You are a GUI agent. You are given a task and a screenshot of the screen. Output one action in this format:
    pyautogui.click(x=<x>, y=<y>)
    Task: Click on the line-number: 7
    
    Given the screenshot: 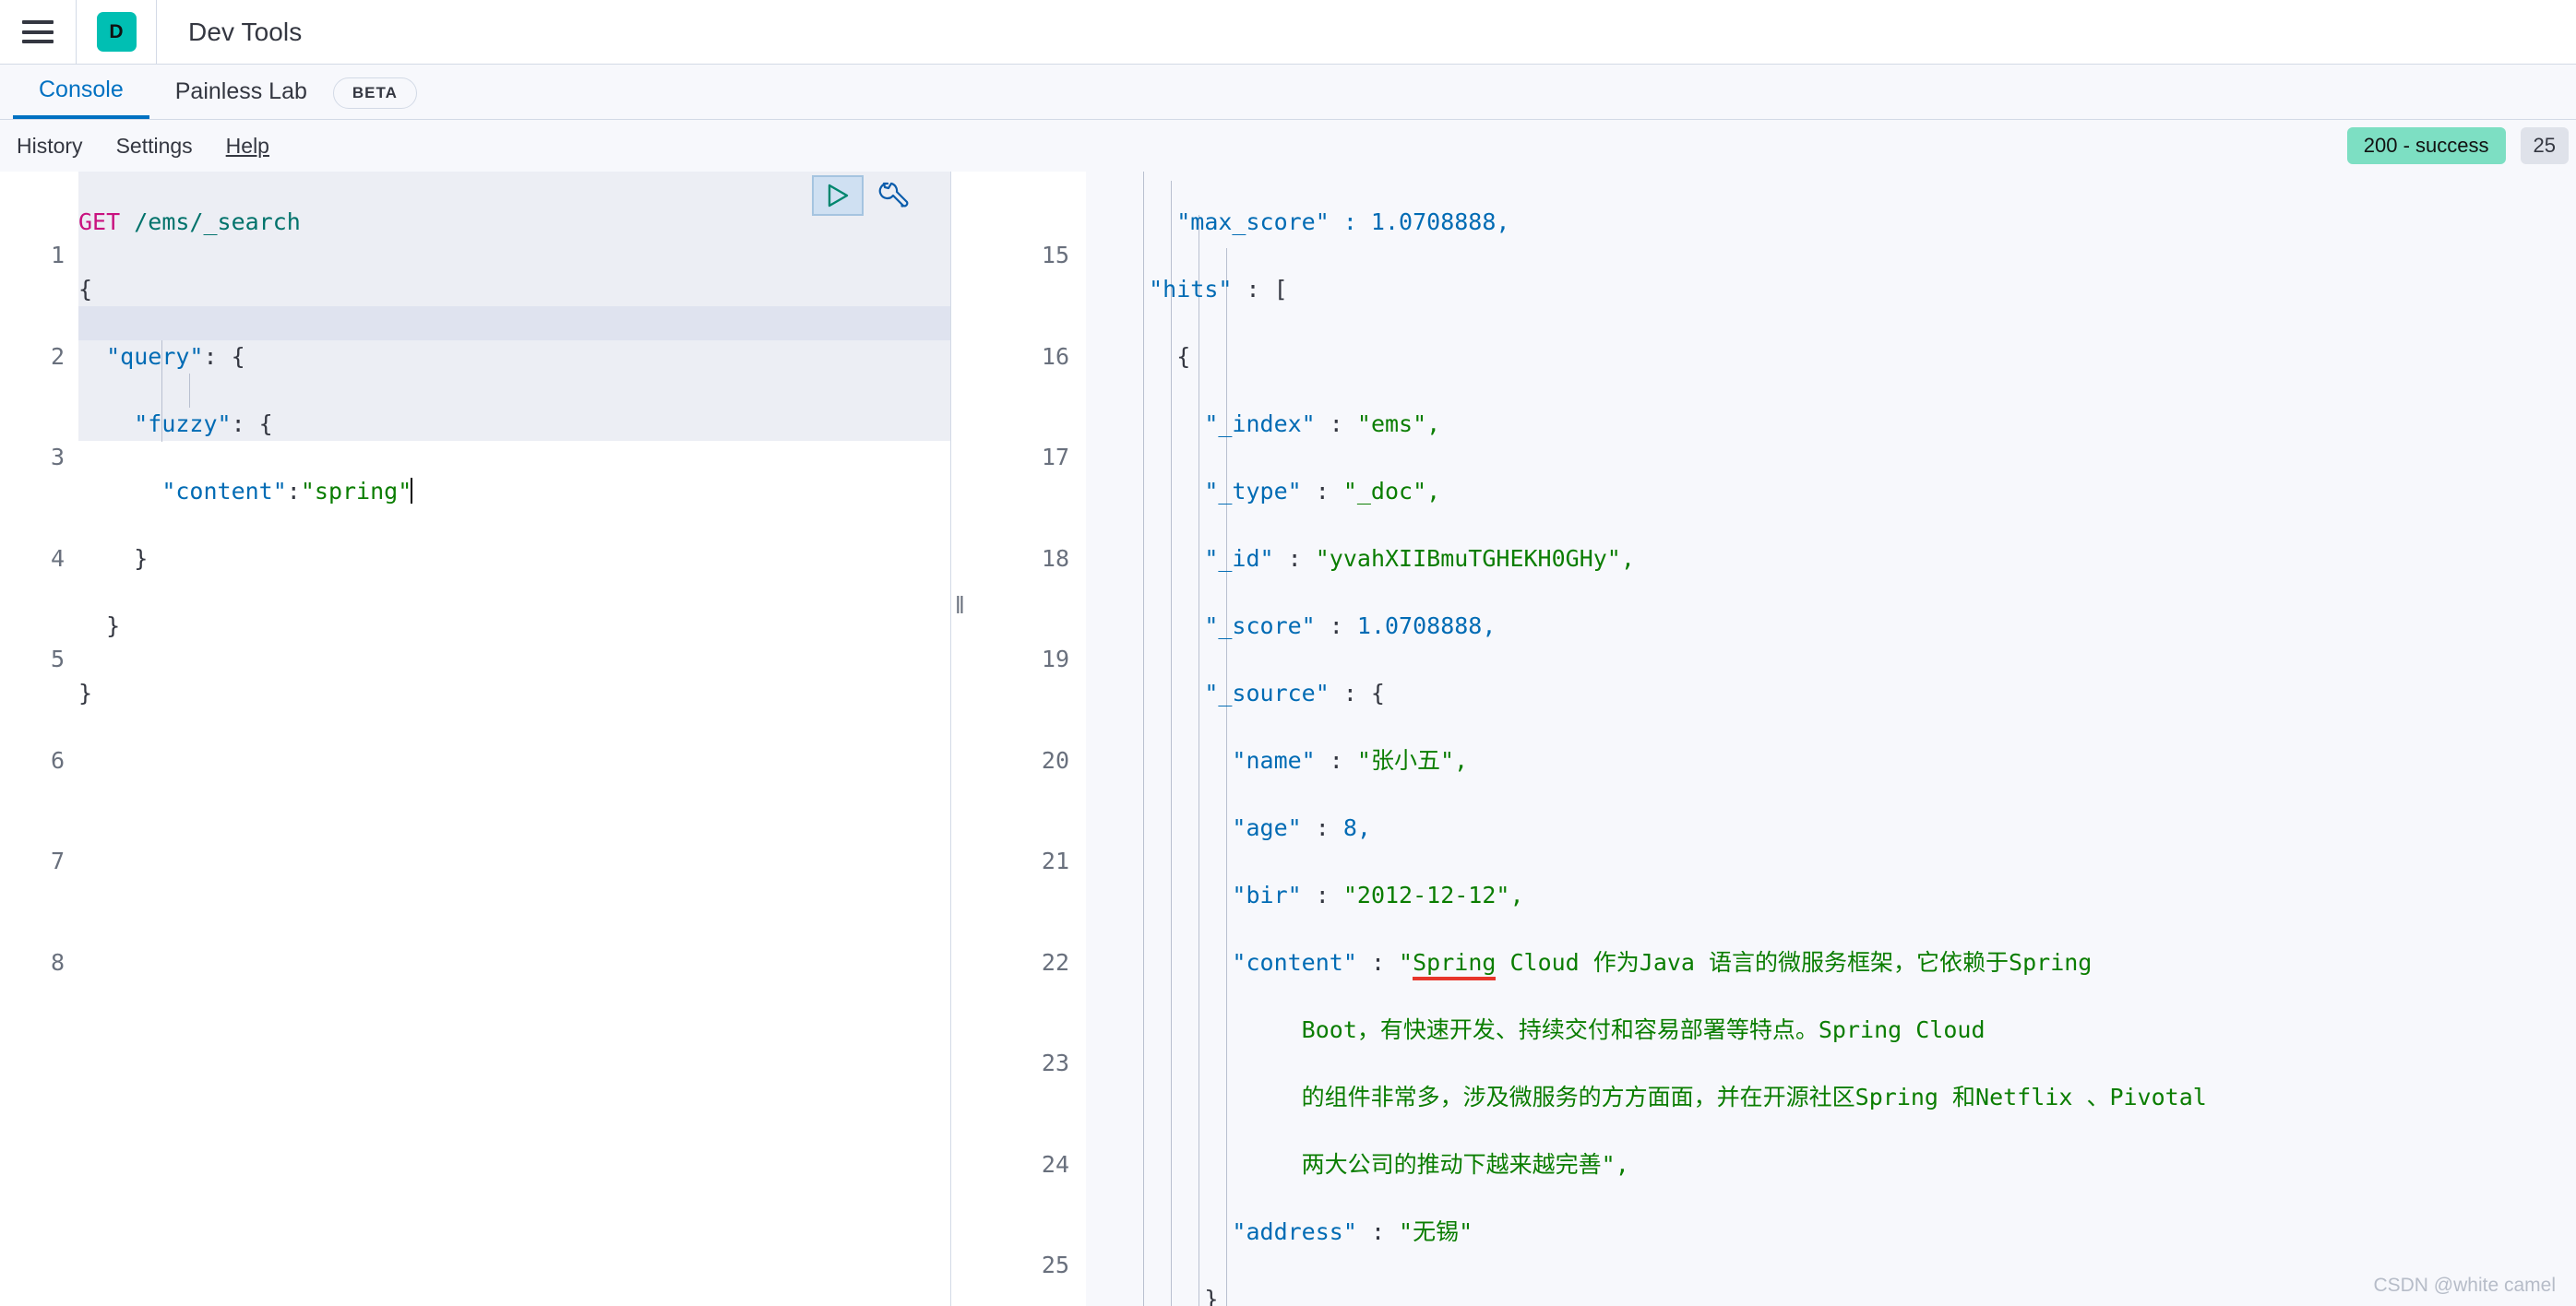 What is the action you would take?
    pyautogui.click(x=32, y=862)
    